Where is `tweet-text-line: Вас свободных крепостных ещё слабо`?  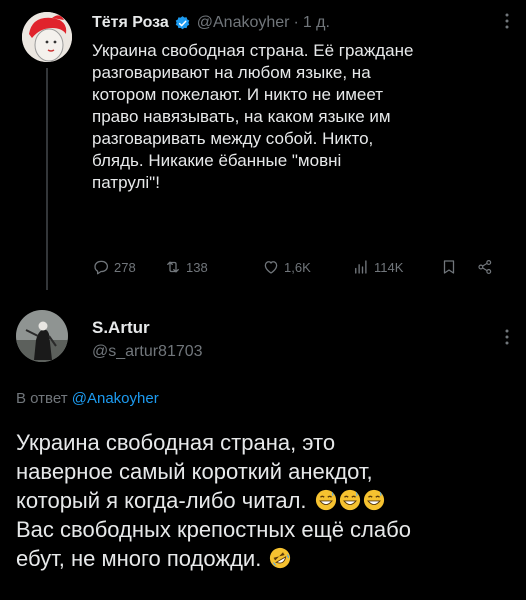
tweet-text-line: Вас свободных крепостных ещё слабо is located at coordinates (213, 529).